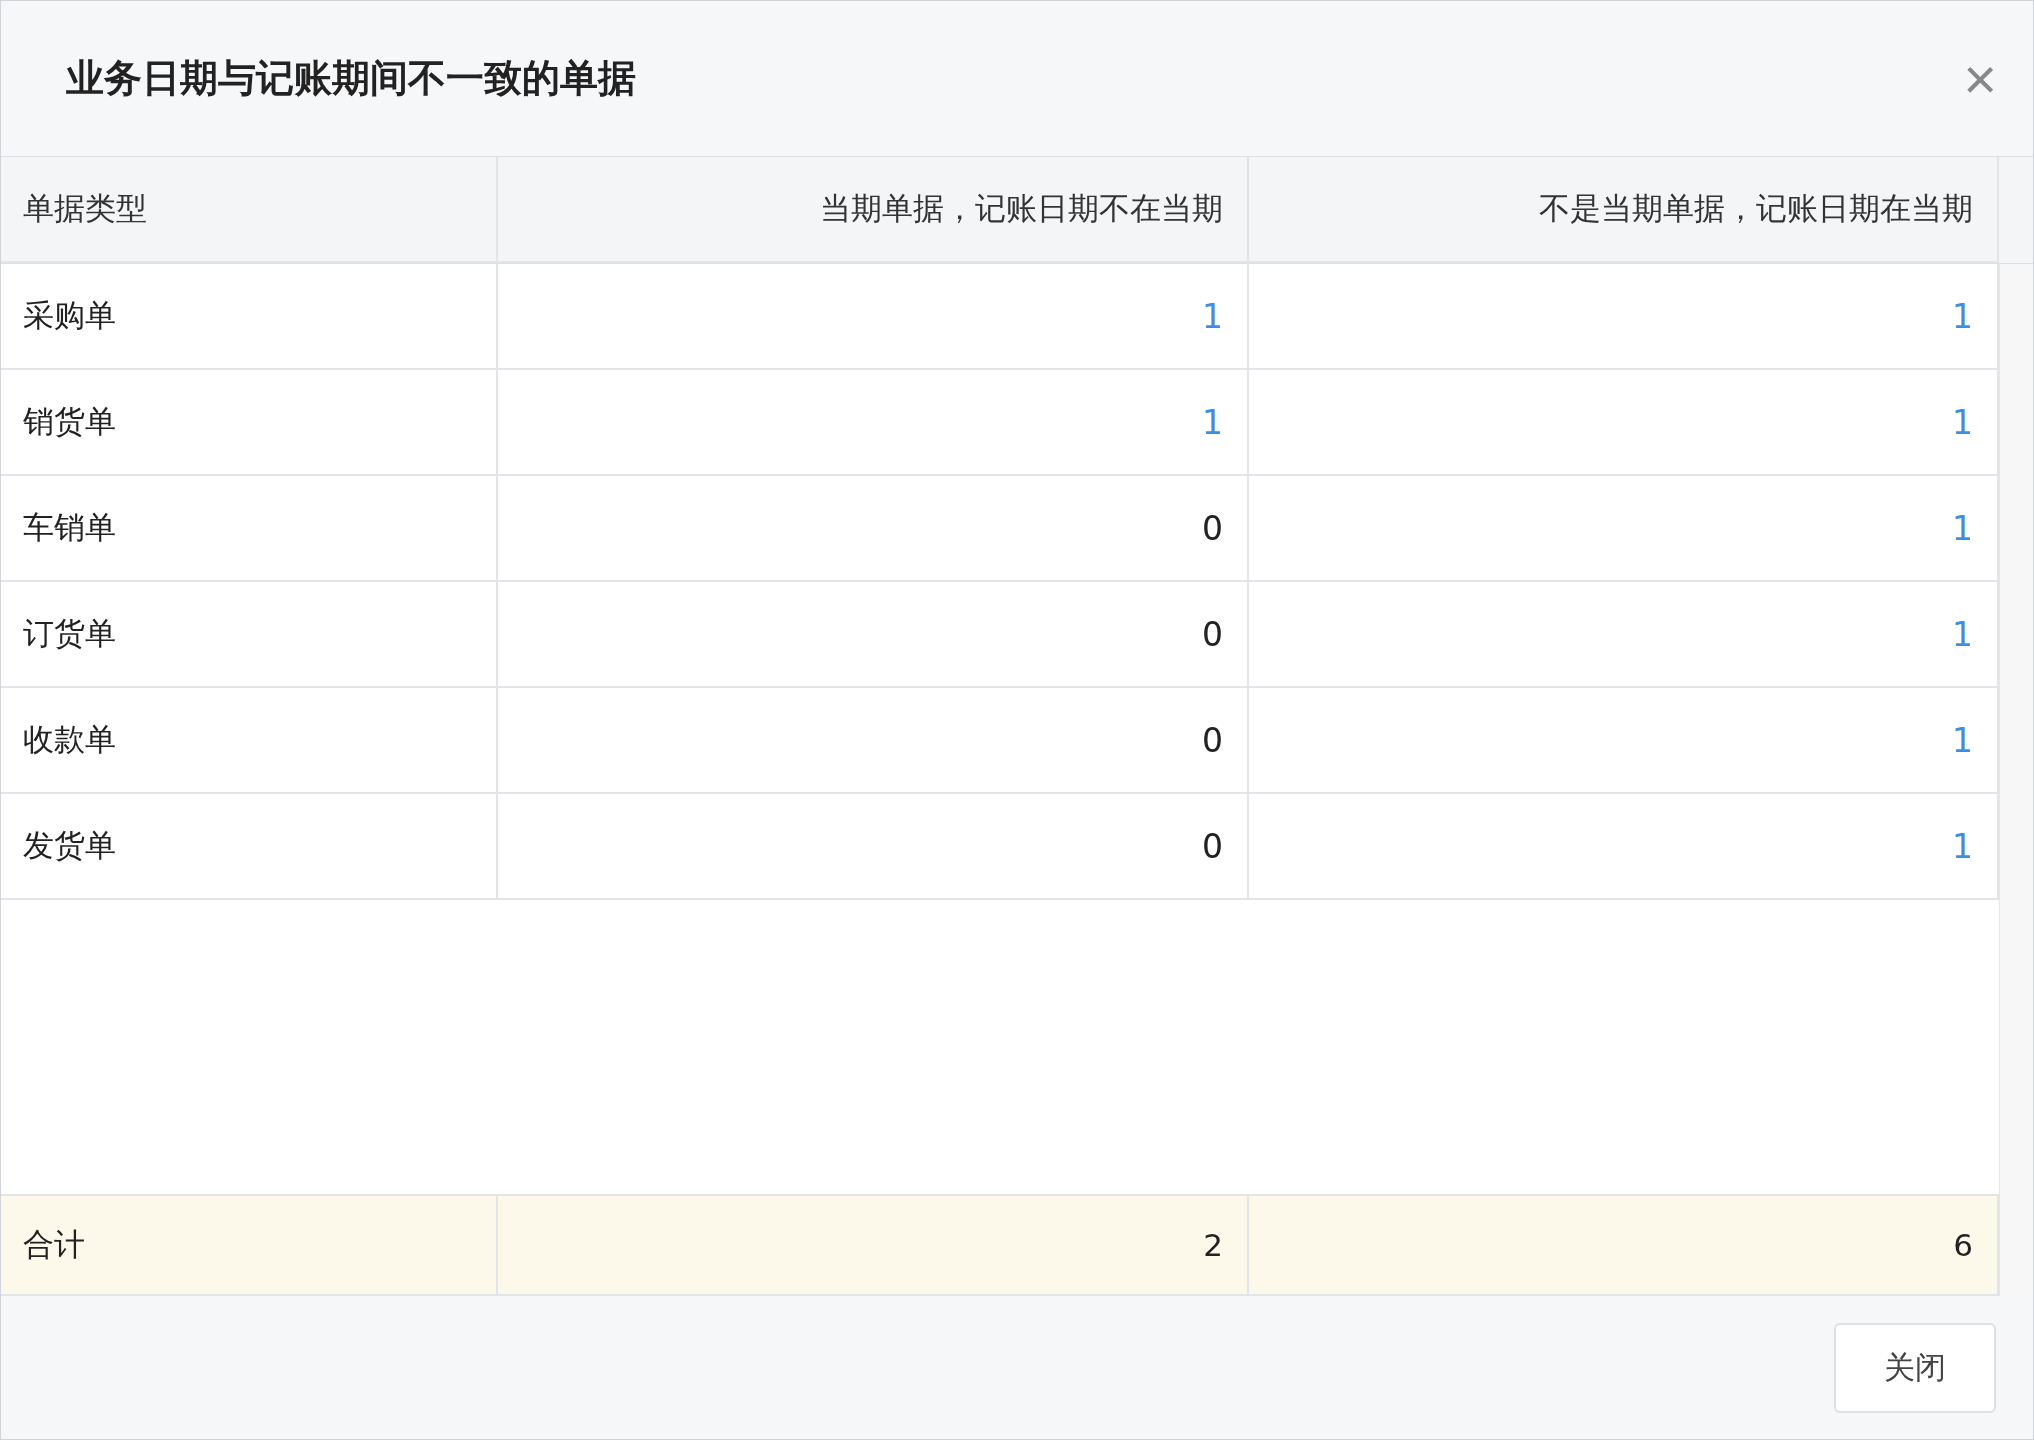 The image size is (2034, 1440). Describe the element at coordinates (1624, 1246) in the screenshot. I see `total-cell: 6` at that location.